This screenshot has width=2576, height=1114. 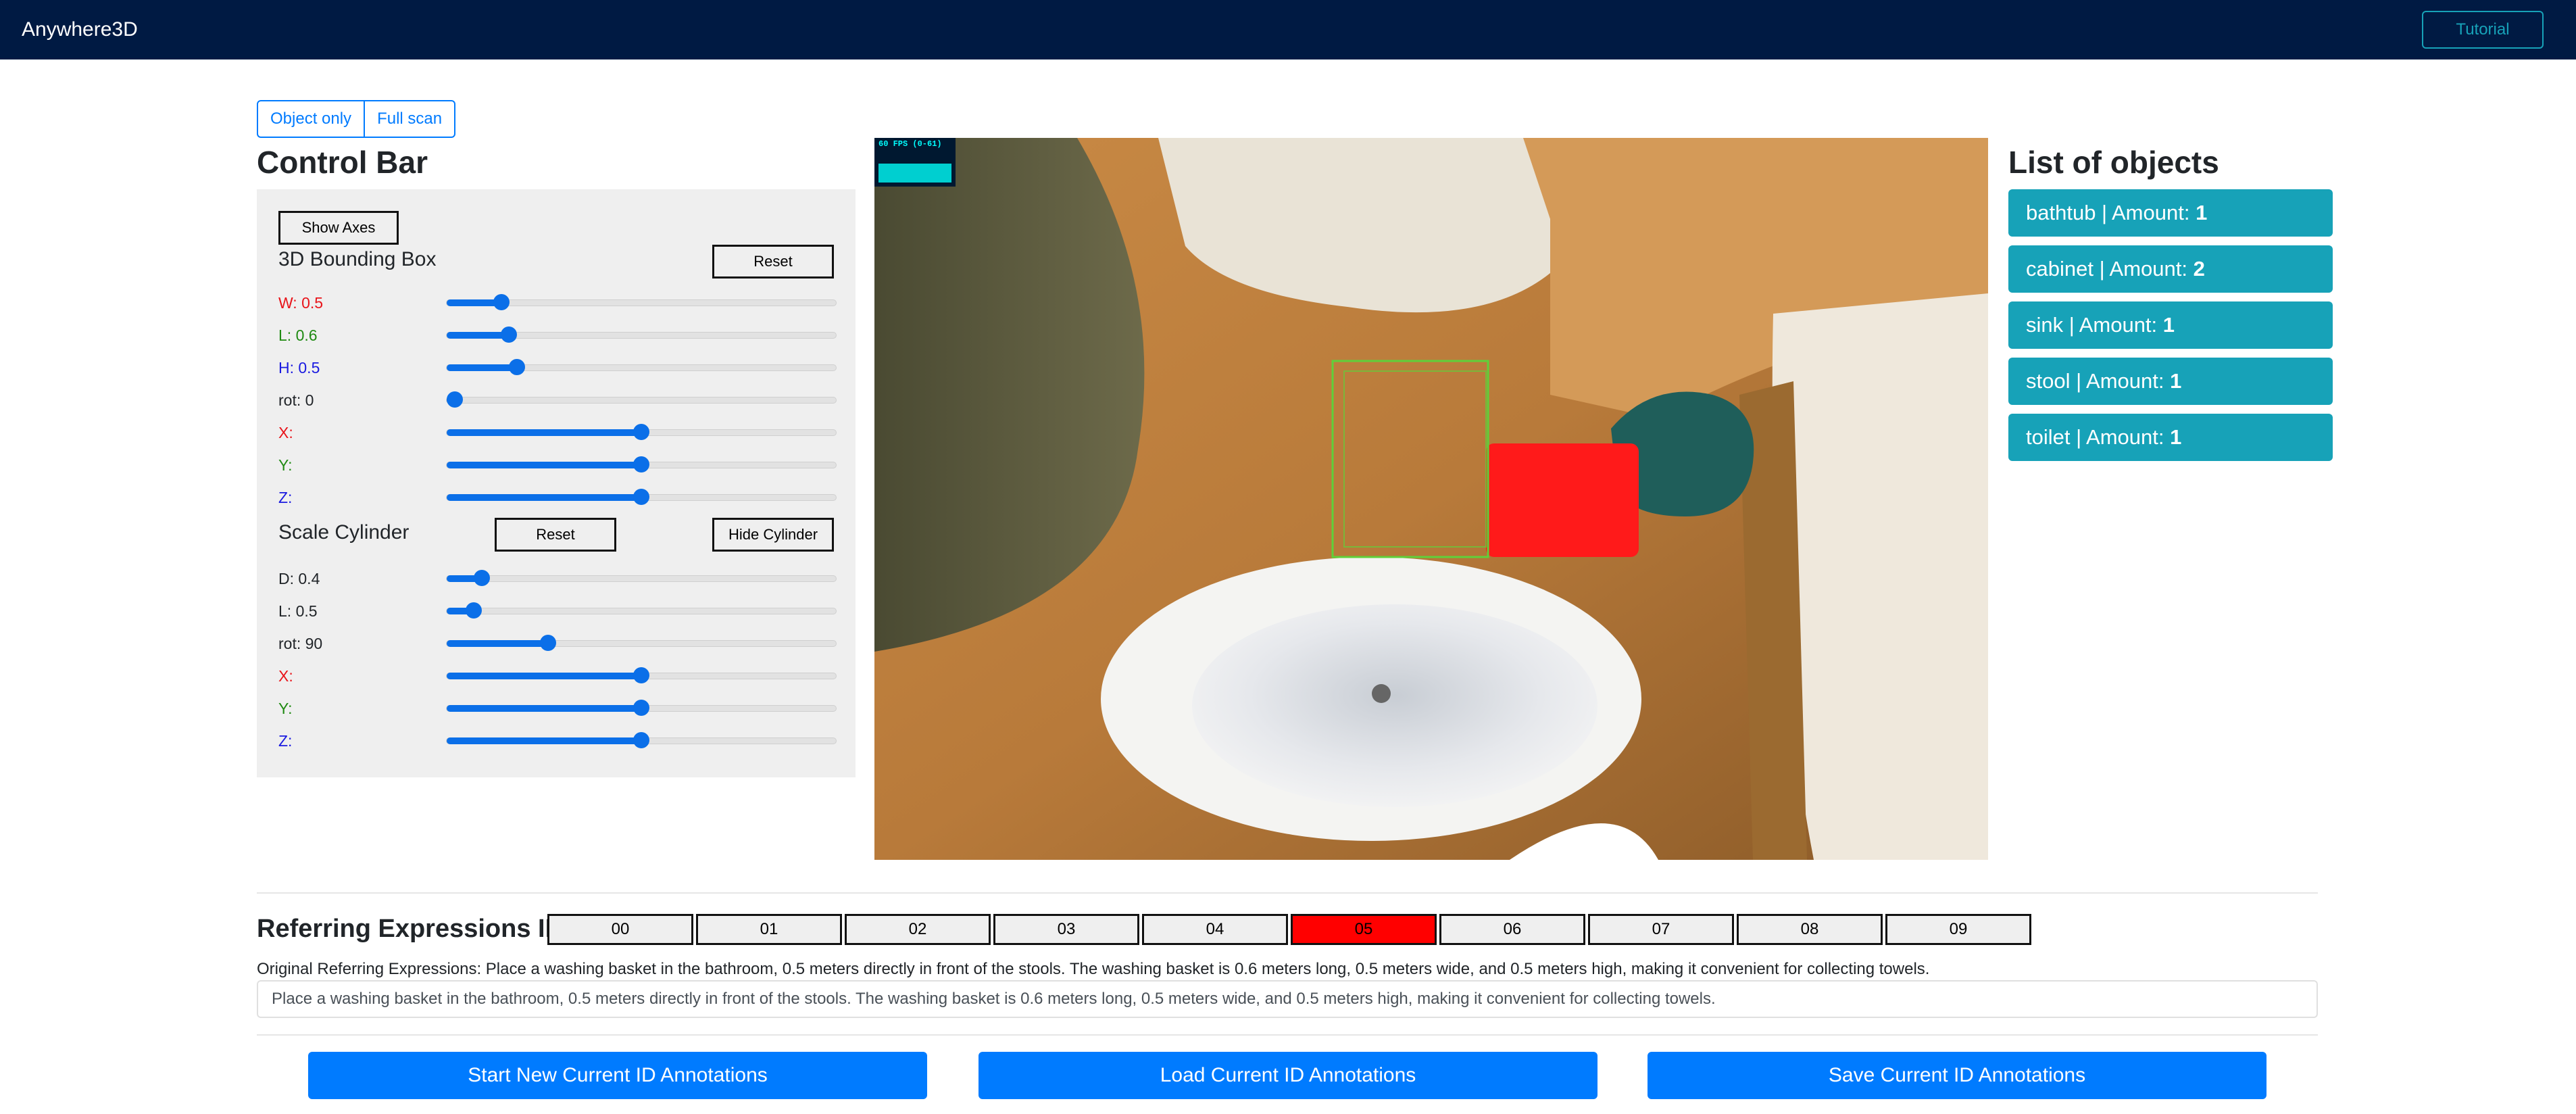 I want to click on referring-id-button-00: 00, so click(x=620, y=929).